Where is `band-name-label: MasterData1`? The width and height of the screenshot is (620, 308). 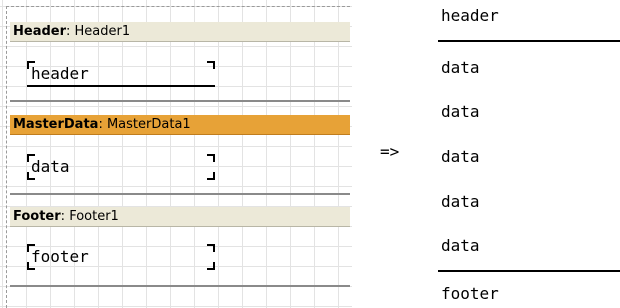 band-name-label: MasterData1 is located at coordinates (148, 124).